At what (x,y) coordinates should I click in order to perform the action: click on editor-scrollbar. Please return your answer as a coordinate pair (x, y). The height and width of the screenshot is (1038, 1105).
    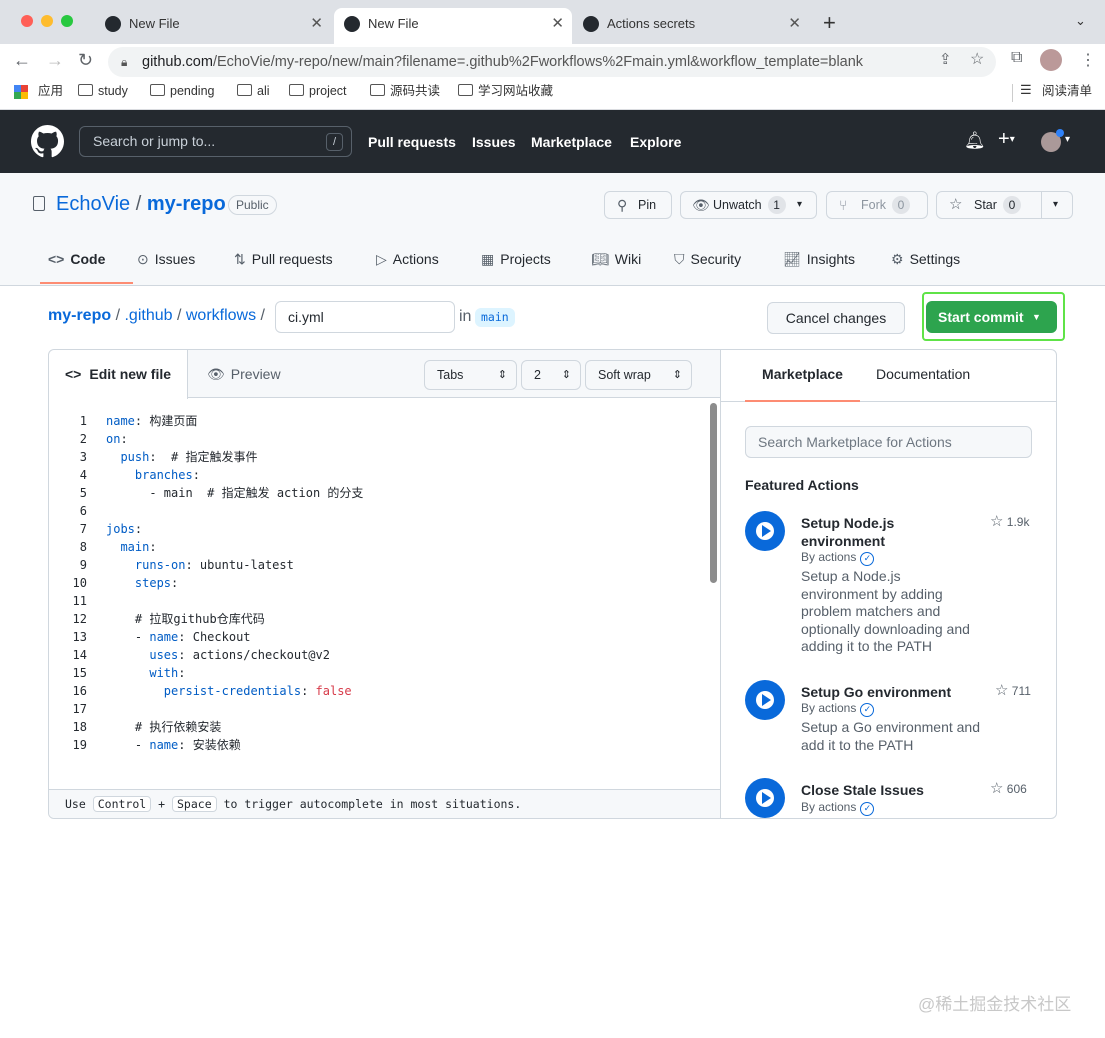
    Looking at the image, I should click on (713, 493).